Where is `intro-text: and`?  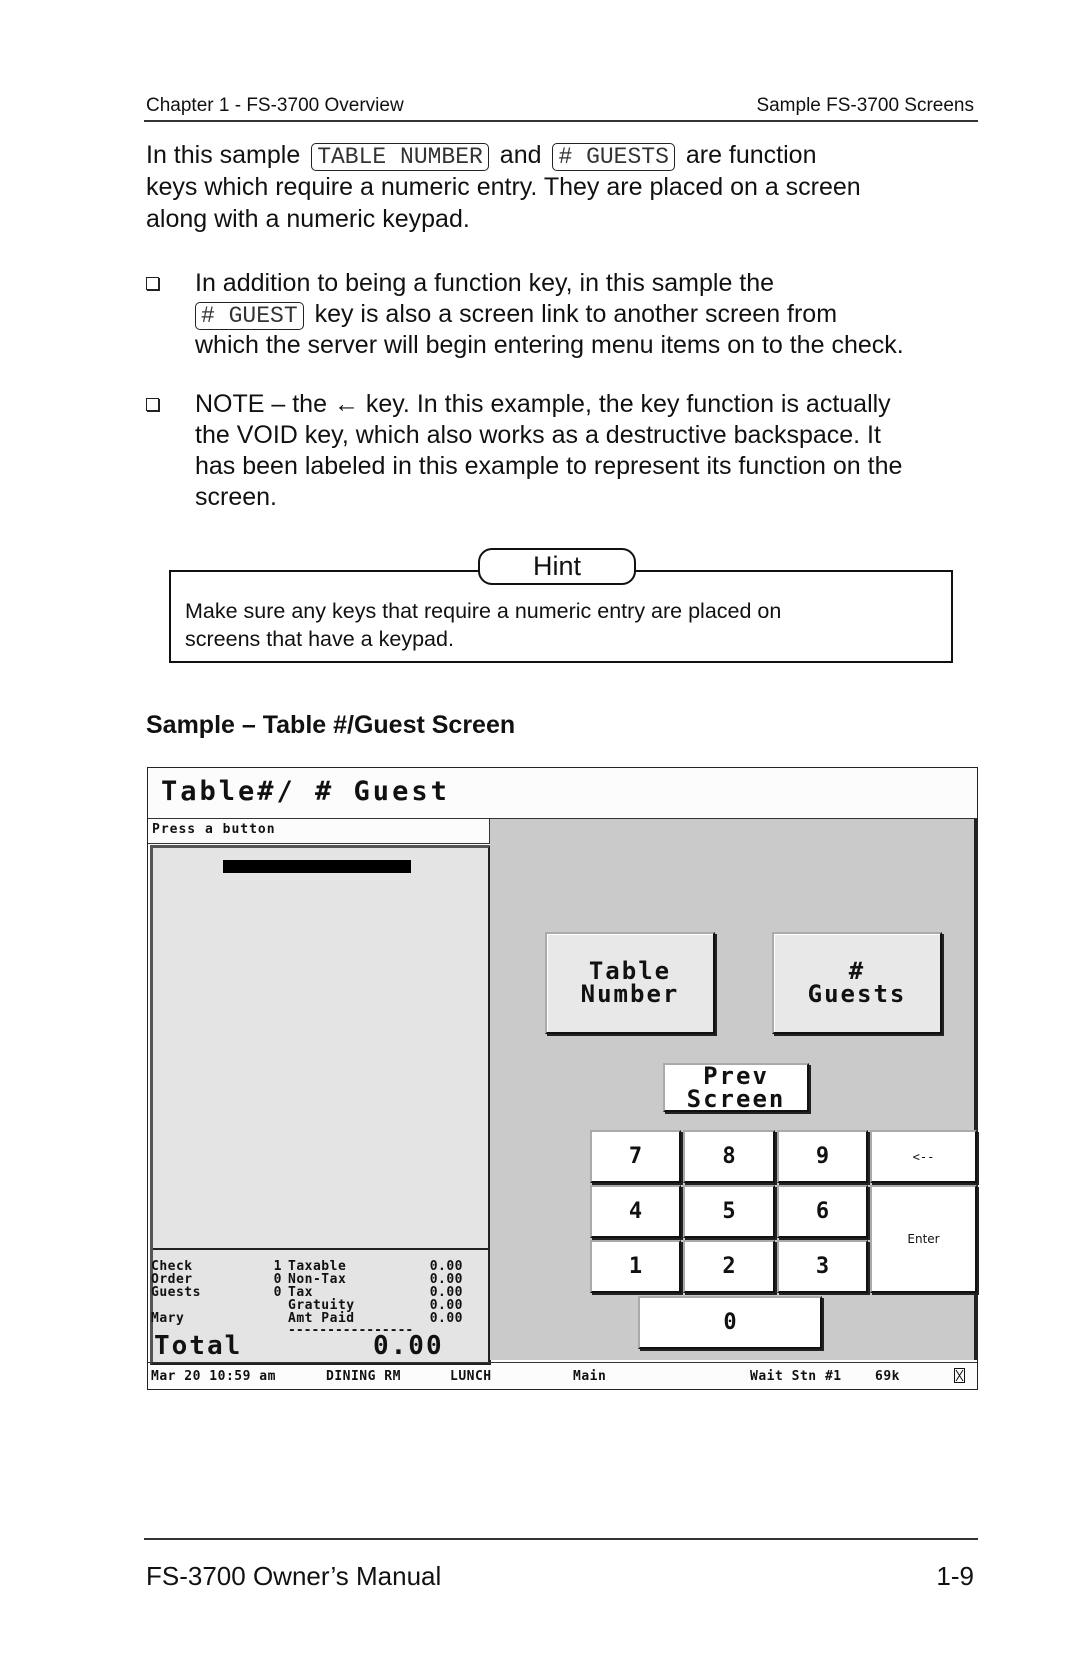 intro-text: and is located at coordinates (520, 155).